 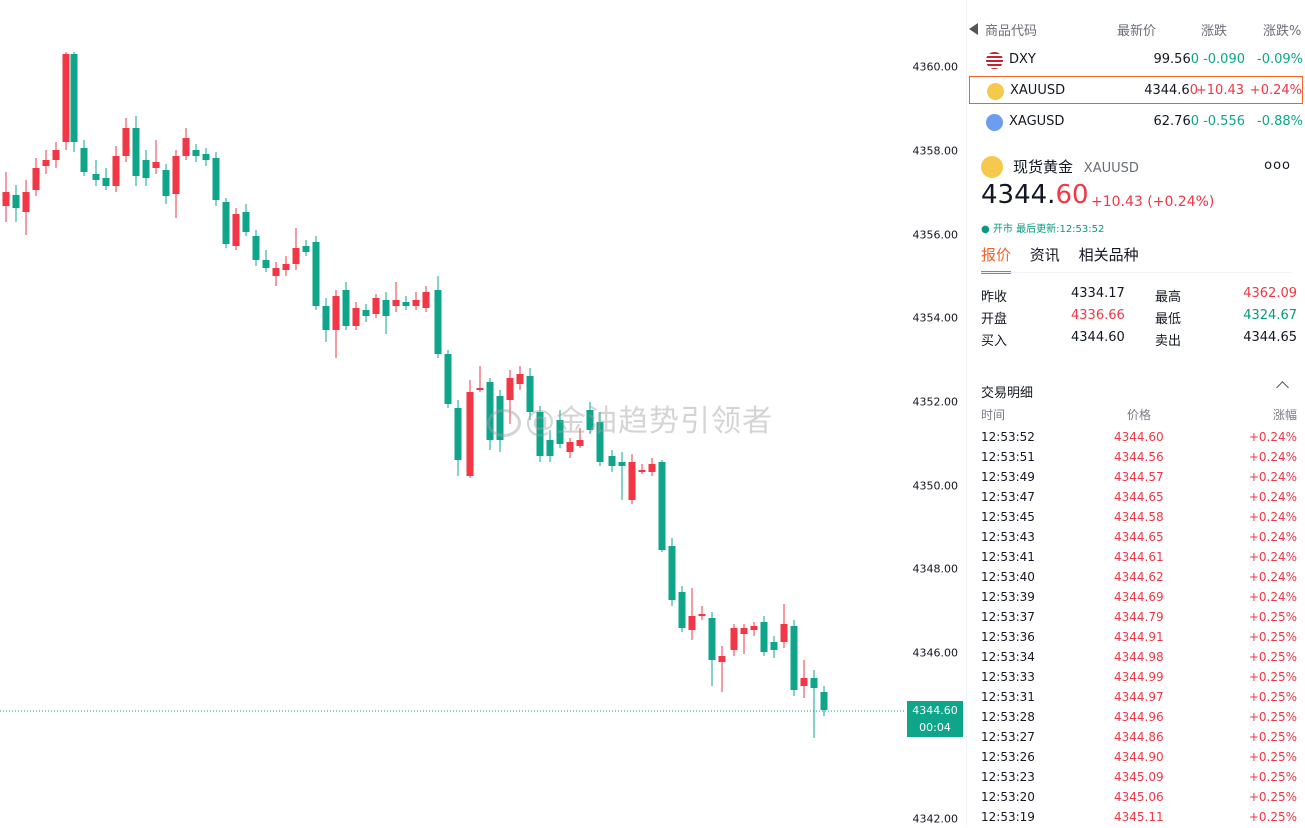 What do you see at coordinates (1139, 415) in the screenshot?
I see `trades-header-price: 价格` at bounding box center [1139, 415].